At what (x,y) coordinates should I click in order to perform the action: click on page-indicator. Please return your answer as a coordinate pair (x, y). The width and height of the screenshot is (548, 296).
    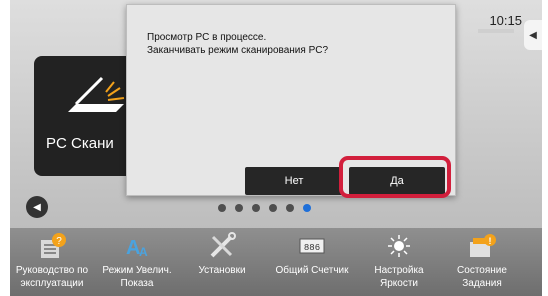
    Looking at the image, I should click on (264, 208).